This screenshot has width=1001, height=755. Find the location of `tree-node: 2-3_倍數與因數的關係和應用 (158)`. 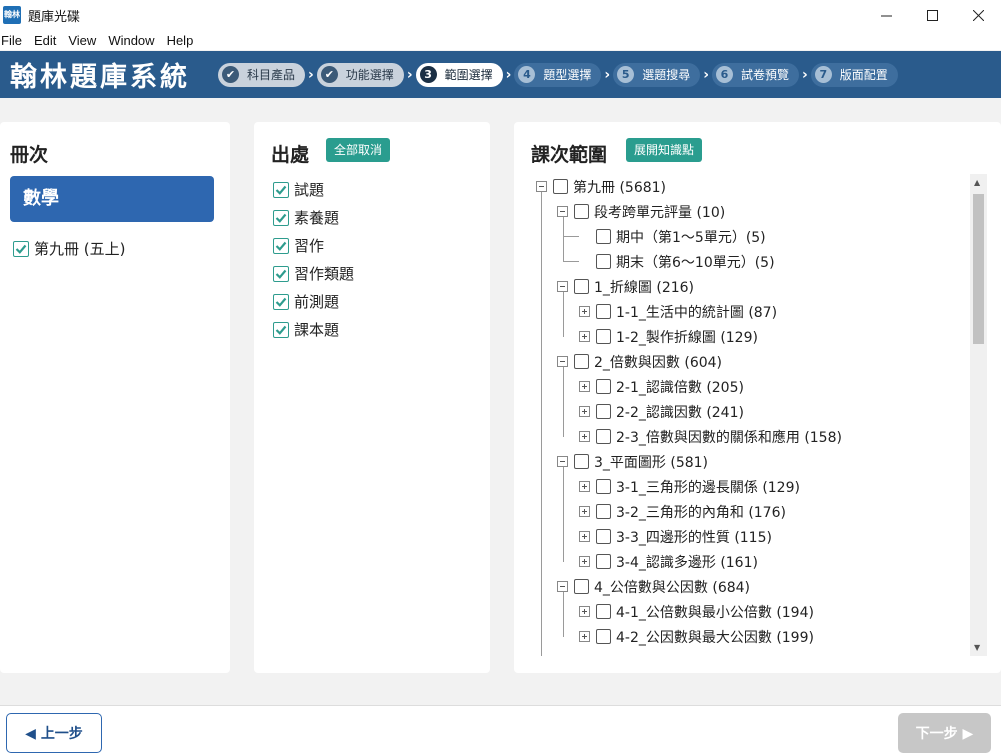

tree-node: 2-3_倍數與因數的關係和應用 (158) is located at coordinates (710, 436).